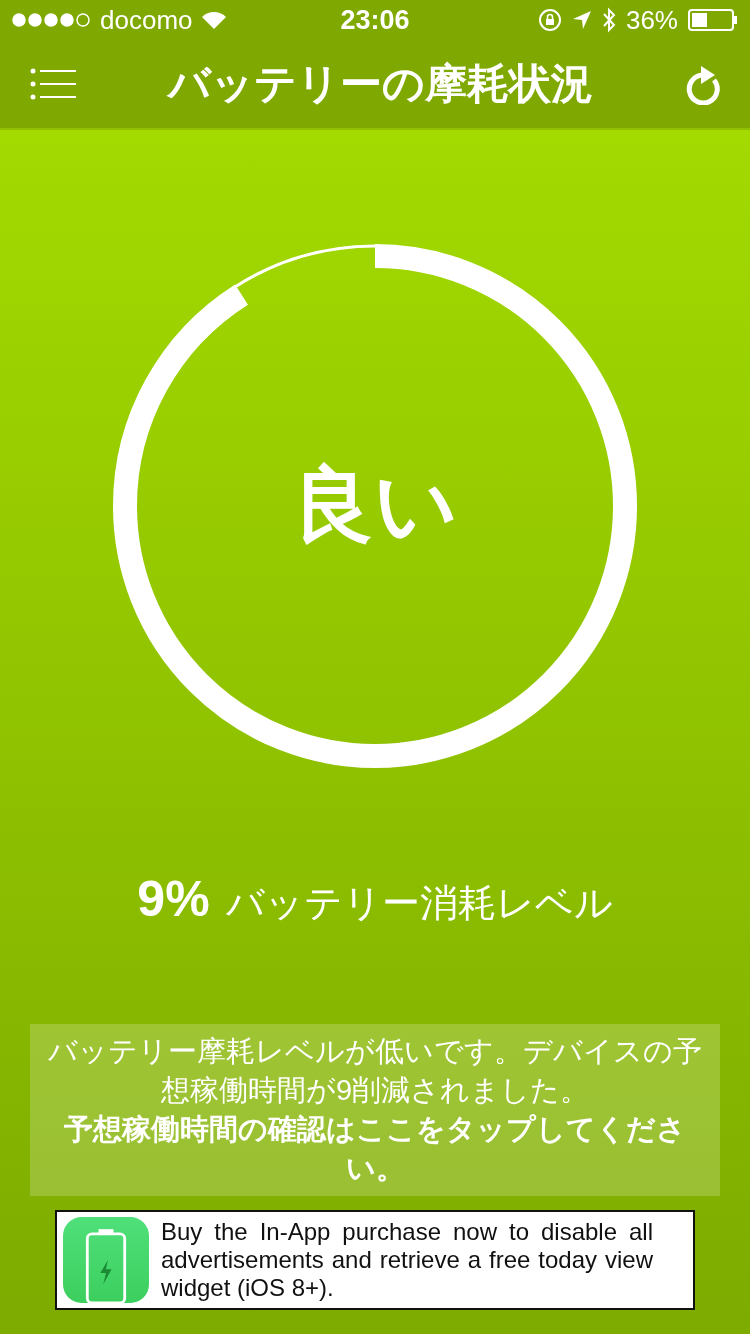  I want to click on ad-banner: Buy the In-App purchase now to disable all advertisements and retrieve a free today view widget (iOS 8+)., so click(375, 1260).